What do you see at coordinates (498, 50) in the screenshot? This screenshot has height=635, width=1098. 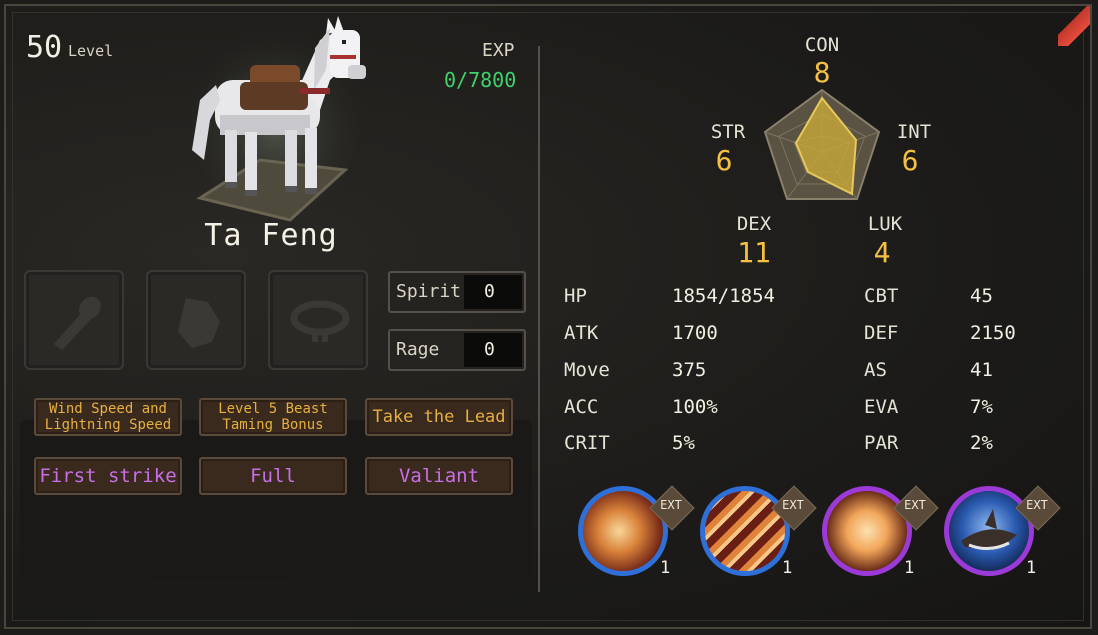 I see `exp-label: EXP` at bounding box center [498, 50].